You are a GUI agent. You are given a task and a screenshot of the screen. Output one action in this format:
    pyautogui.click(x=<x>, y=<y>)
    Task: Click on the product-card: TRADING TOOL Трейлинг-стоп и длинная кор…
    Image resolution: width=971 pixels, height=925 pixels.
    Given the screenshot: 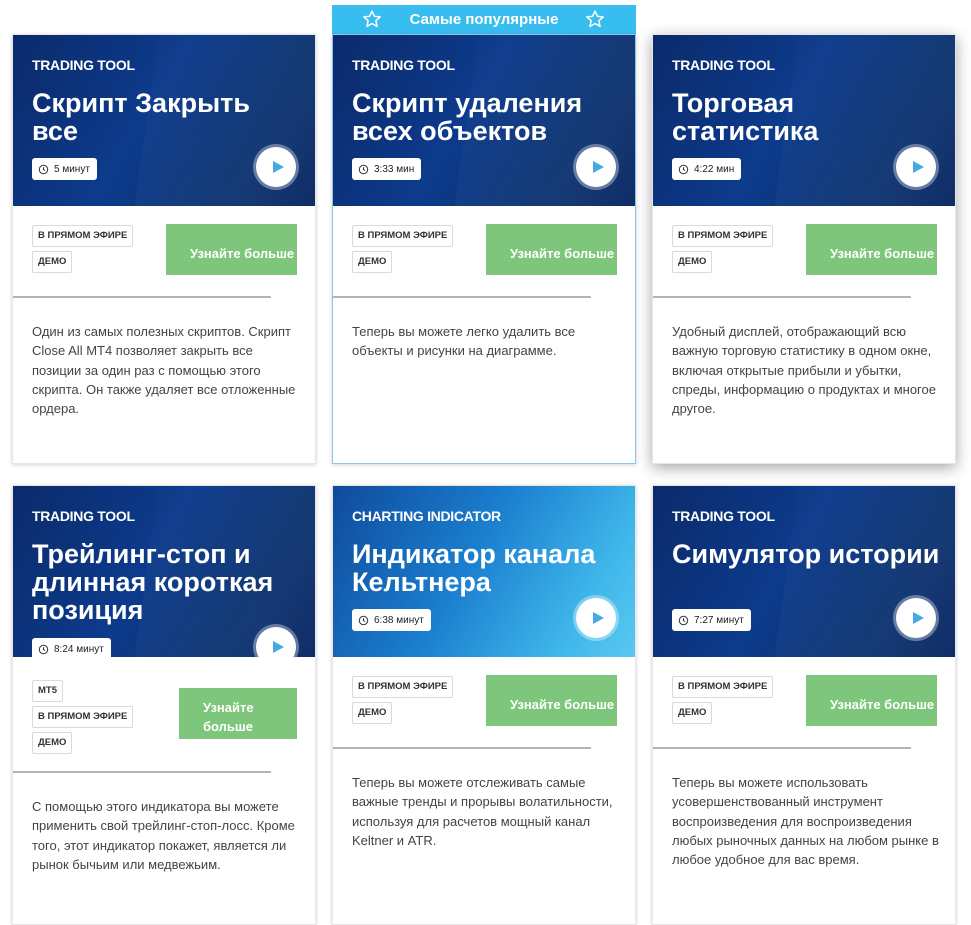 What is the action you would take?
    pyautogui.click(x=164, y=705)
    